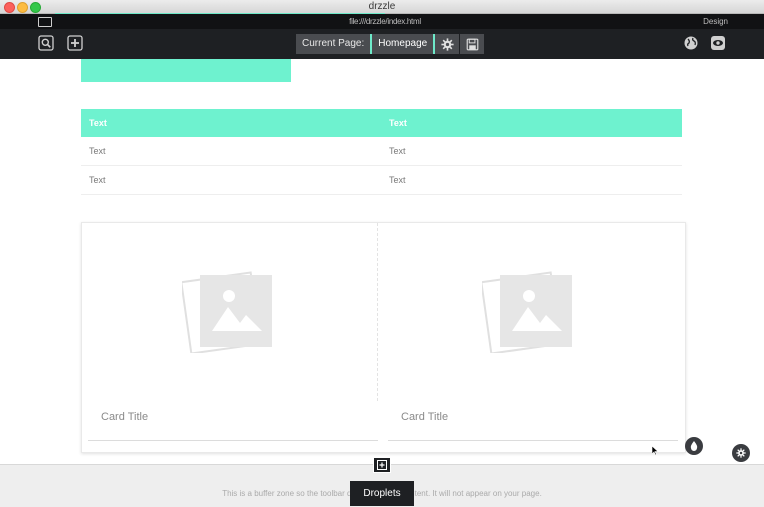 This screenshot has height=507, width=764. I want to click on device-icon, so click(45, 22).